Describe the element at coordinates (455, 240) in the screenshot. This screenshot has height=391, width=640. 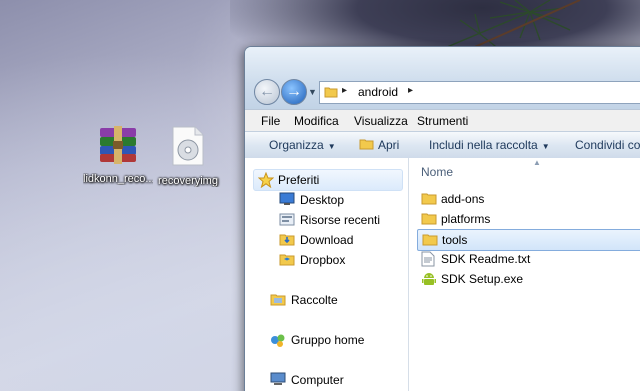
I see `file-name: tools` at that location.